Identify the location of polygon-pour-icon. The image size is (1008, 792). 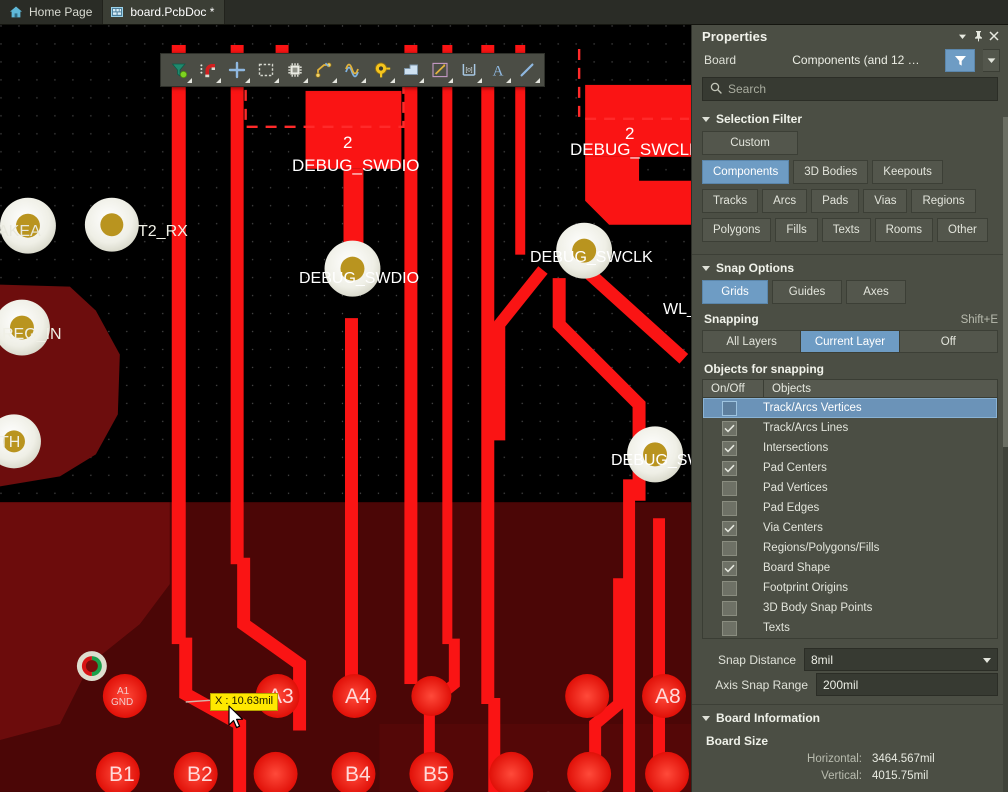
(410, 70).